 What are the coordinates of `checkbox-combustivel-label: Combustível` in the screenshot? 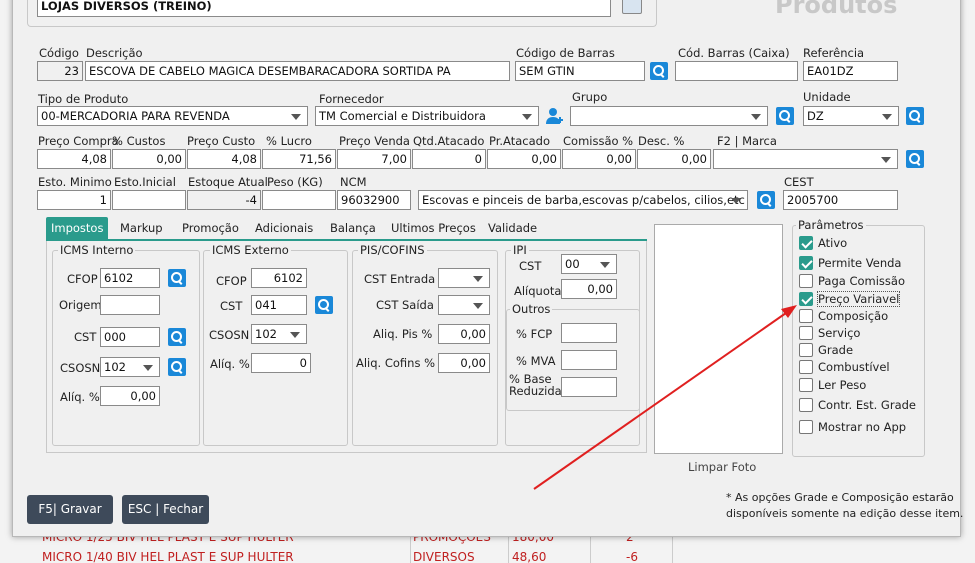 It's located at (854, 367).